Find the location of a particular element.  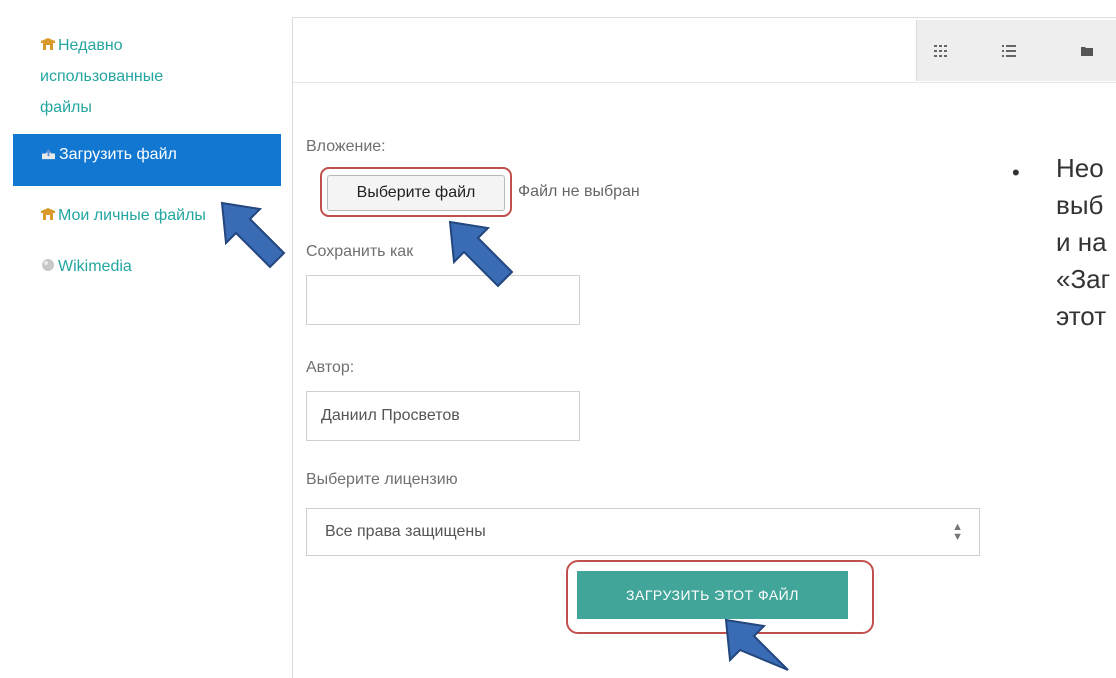

author-input is located at coordinates (443, 416).